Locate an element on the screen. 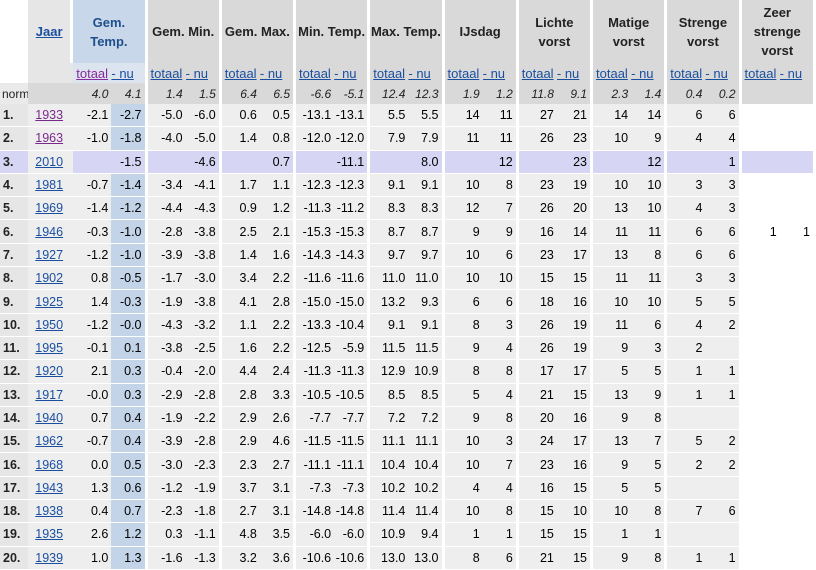  value-cell: -1.9 is located at coordinates (203, 488).